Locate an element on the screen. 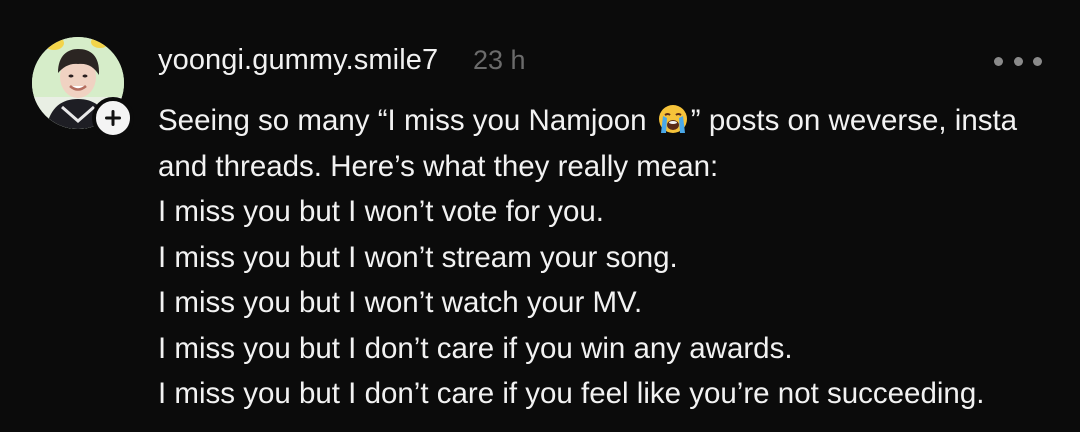 The height and width of the screenshot is (432, 1080). follow-button is located at coordinates (113, 118).